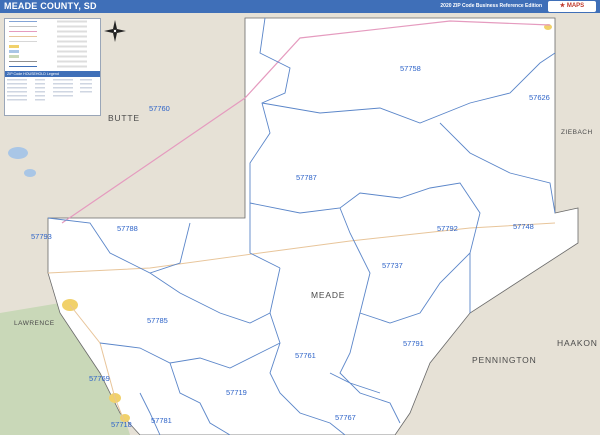 The width and height of the screenshot is (600, 435). Describe the element at coordinates (392, 265) in the screenshot. I see `zip-label: 57737` at that location.